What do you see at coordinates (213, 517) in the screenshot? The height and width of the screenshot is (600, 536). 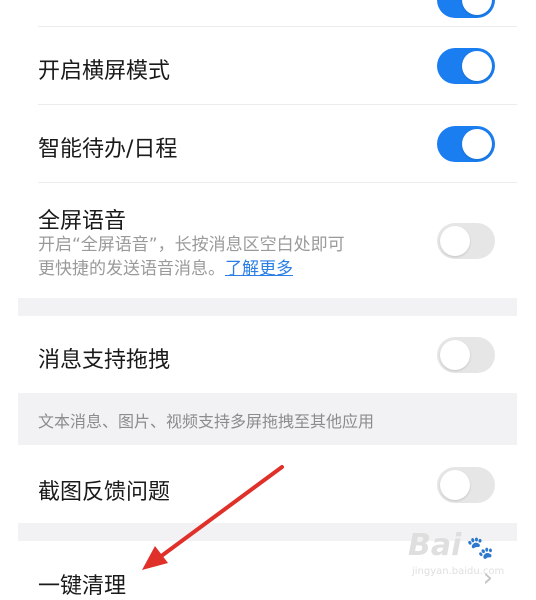 I see `annotation-arrow` at bounding box center [213, 517].